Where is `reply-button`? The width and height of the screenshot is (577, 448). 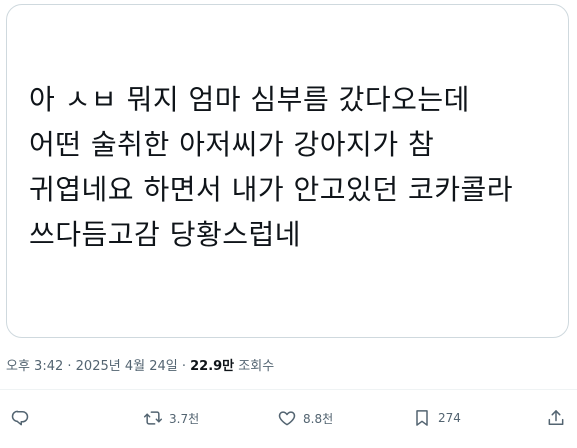 reply-button is located at coordinates (23, 418).